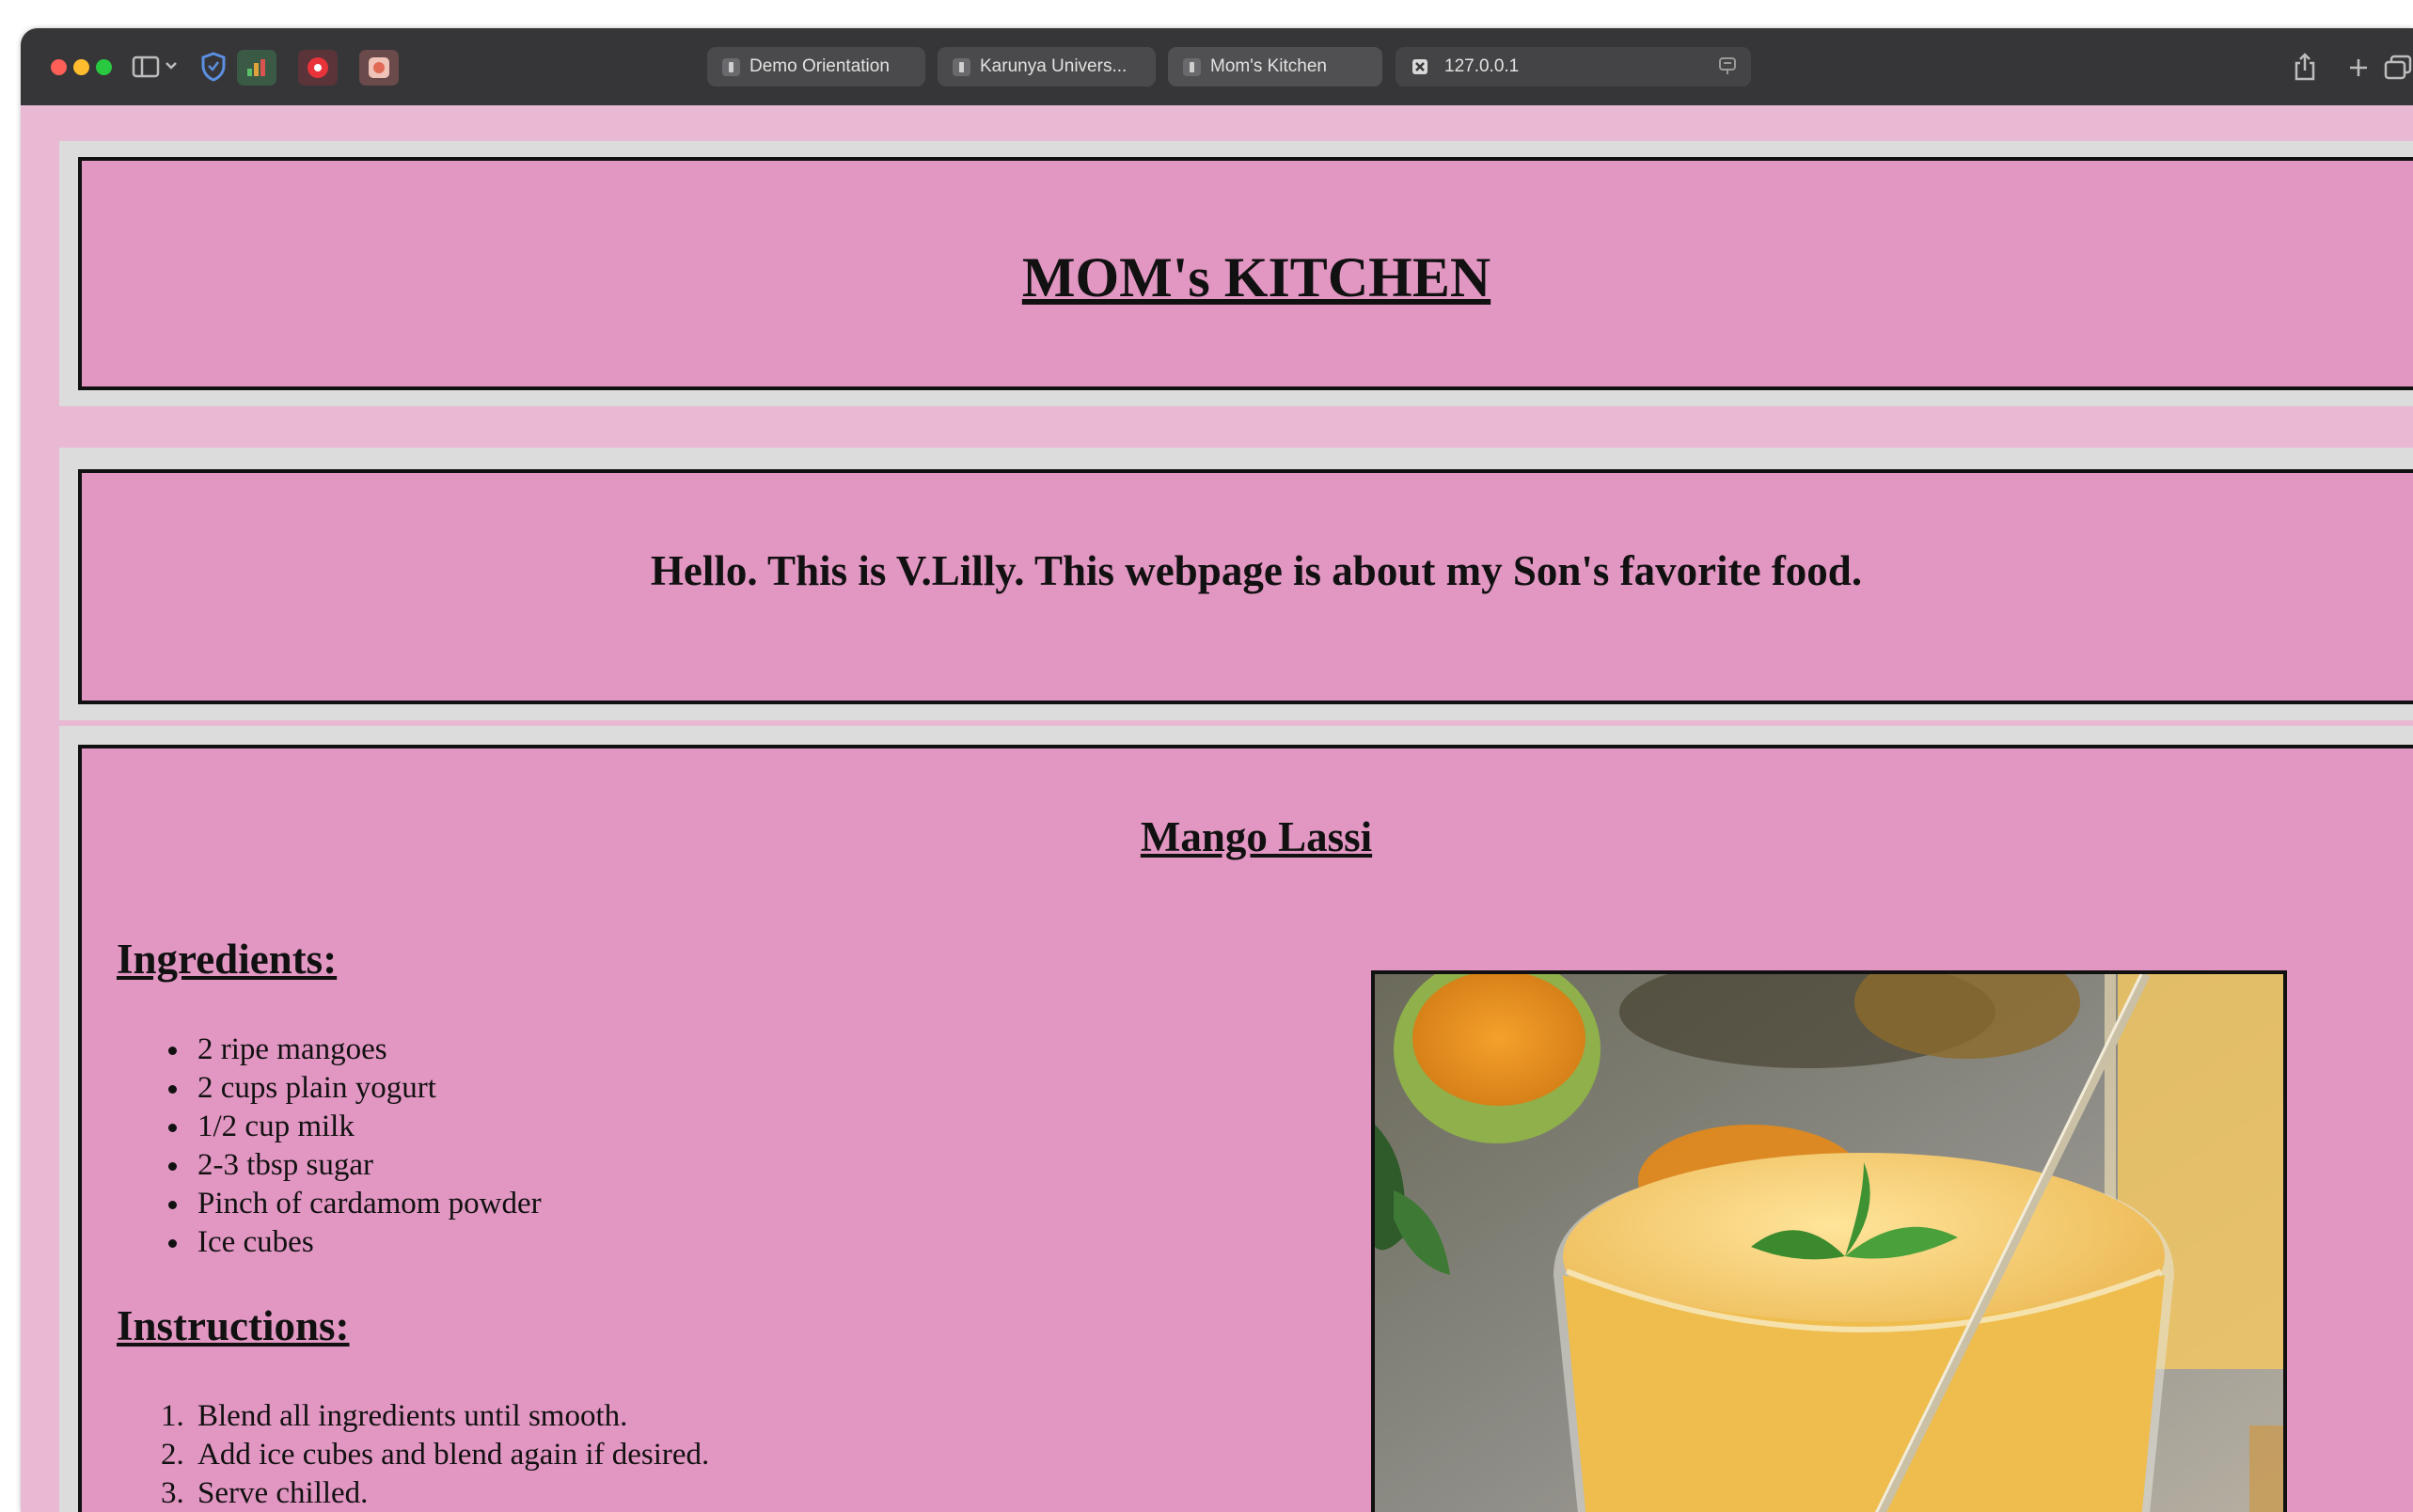 The height and width of the screenshot is (1512, 2413). What do you see at coordinates (367, 1088) in the screenshot?
I see `ingredient-item: 2 cups plain yogurt` at bounding box center [367, 1088].